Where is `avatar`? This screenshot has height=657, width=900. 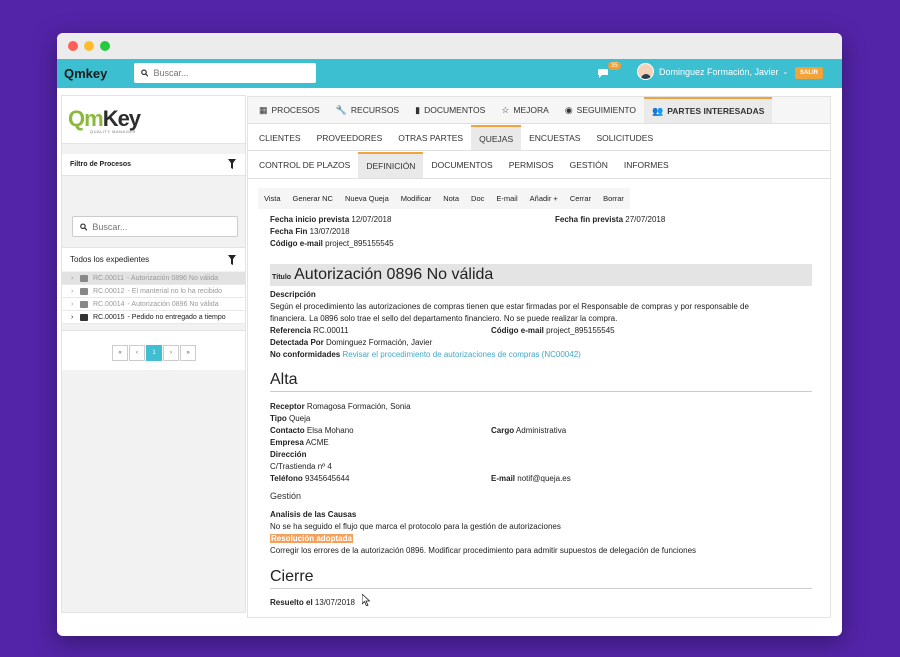
avatar is located at coordinates (645, 71).